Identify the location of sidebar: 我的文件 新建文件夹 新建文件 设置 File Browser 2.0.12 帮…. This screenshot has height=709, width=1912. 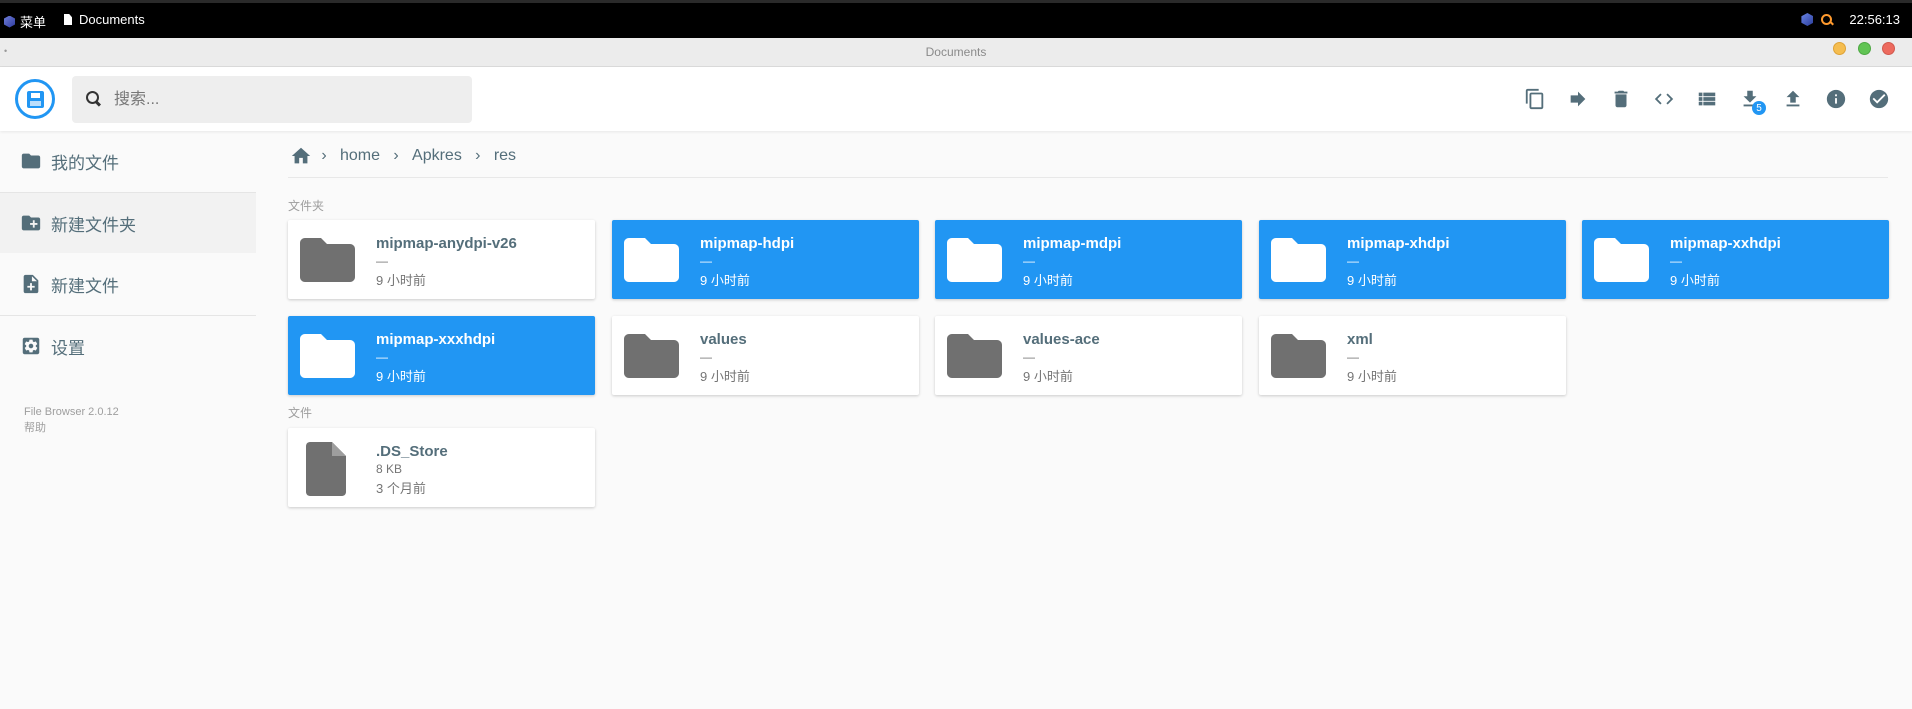
(128, 420).